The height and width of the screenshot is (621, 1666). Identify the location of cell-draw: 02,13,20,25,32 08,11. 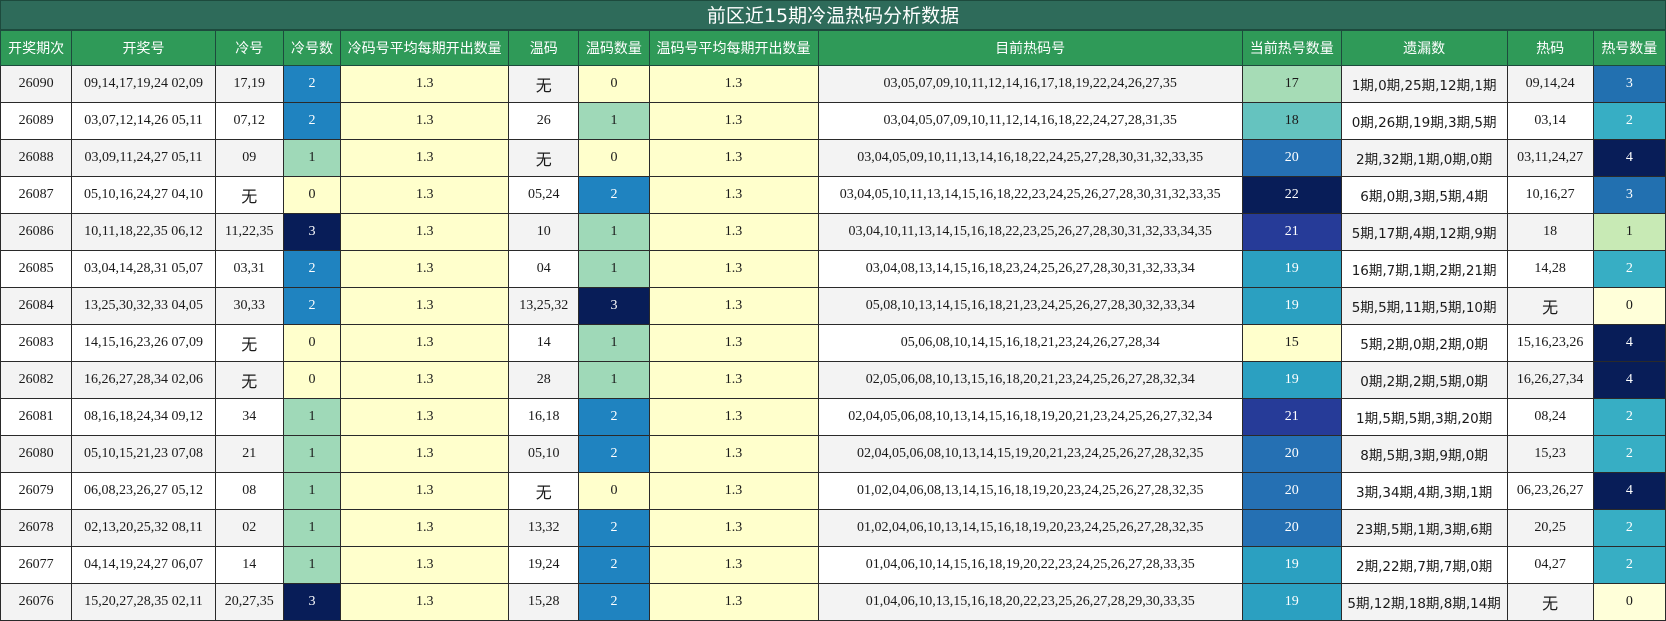
(143, 528).